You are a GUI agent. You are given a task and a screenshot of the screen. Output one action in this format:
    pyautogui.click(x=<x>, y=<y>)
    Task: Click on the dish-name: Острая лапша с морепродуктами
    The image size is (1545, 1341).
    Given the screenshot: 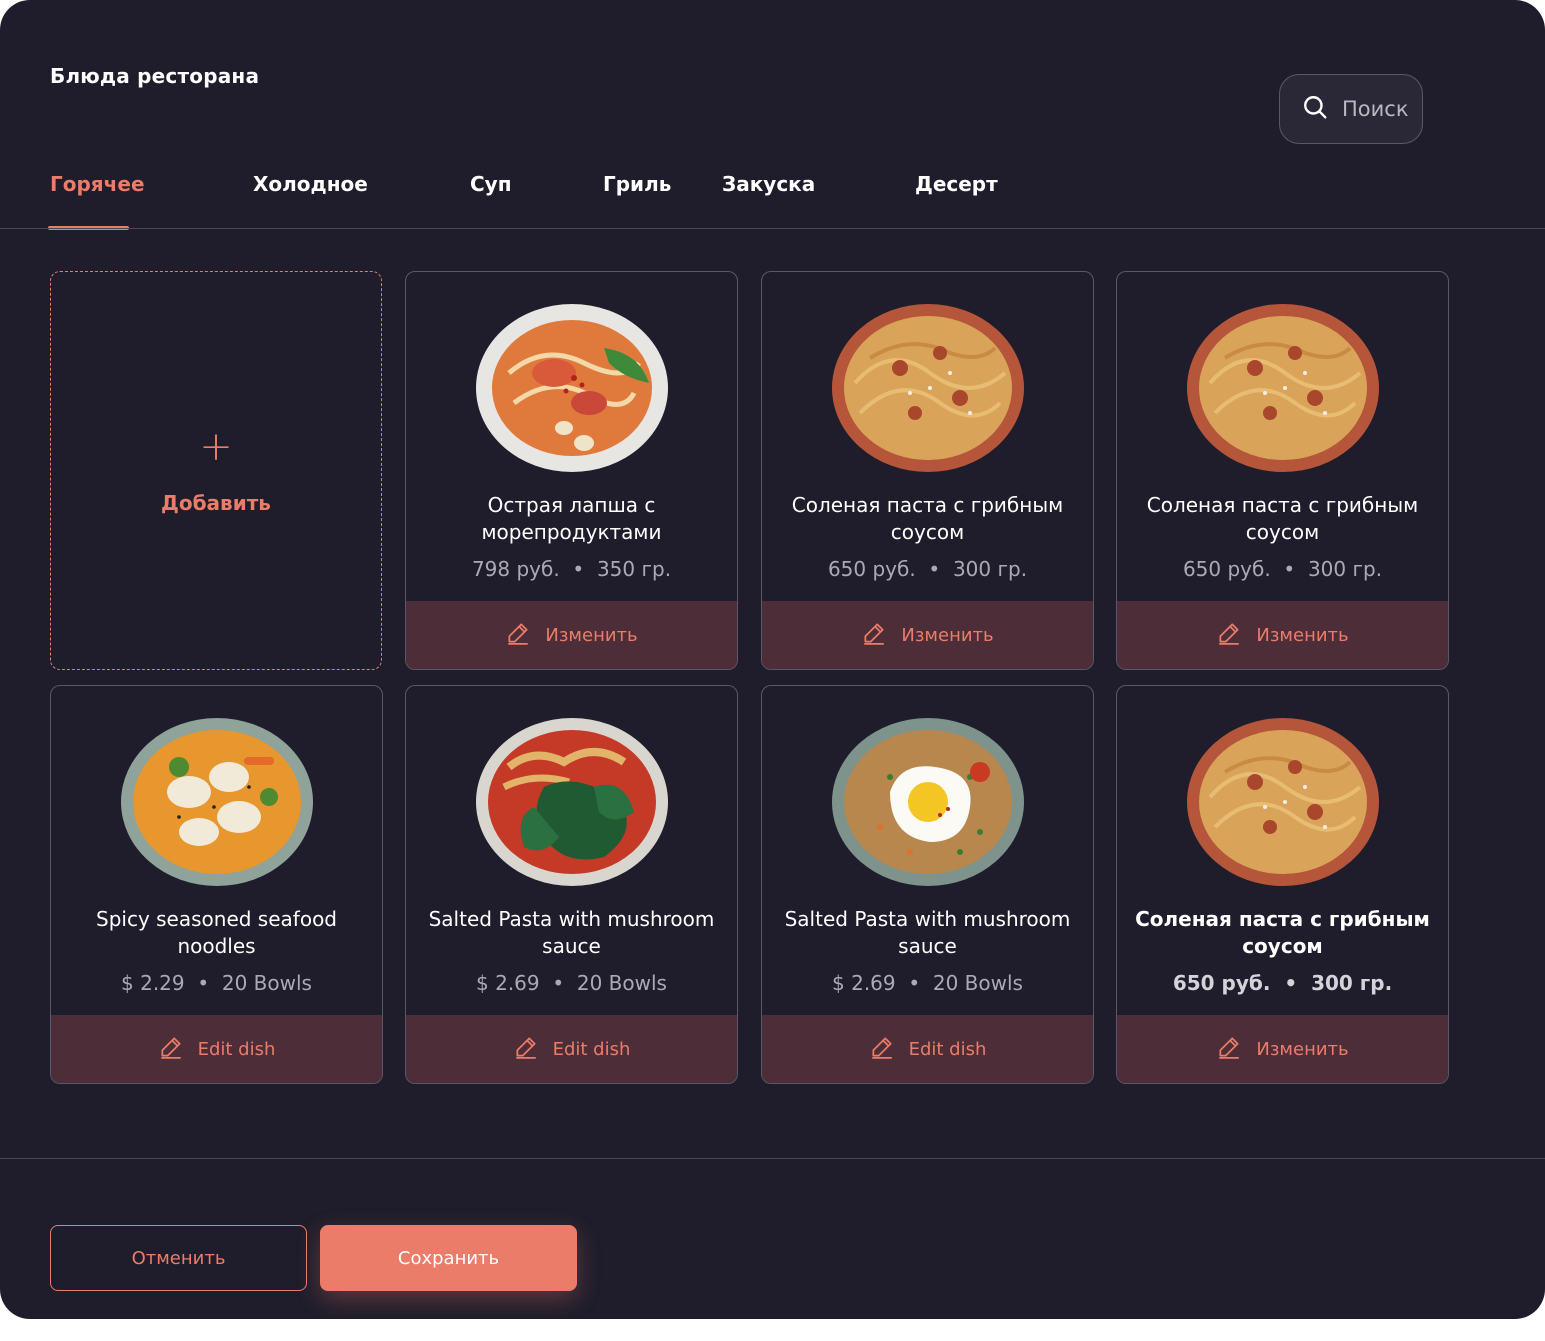 What is the action you would take?
    pyautogui.click(x=571, y=518)
    